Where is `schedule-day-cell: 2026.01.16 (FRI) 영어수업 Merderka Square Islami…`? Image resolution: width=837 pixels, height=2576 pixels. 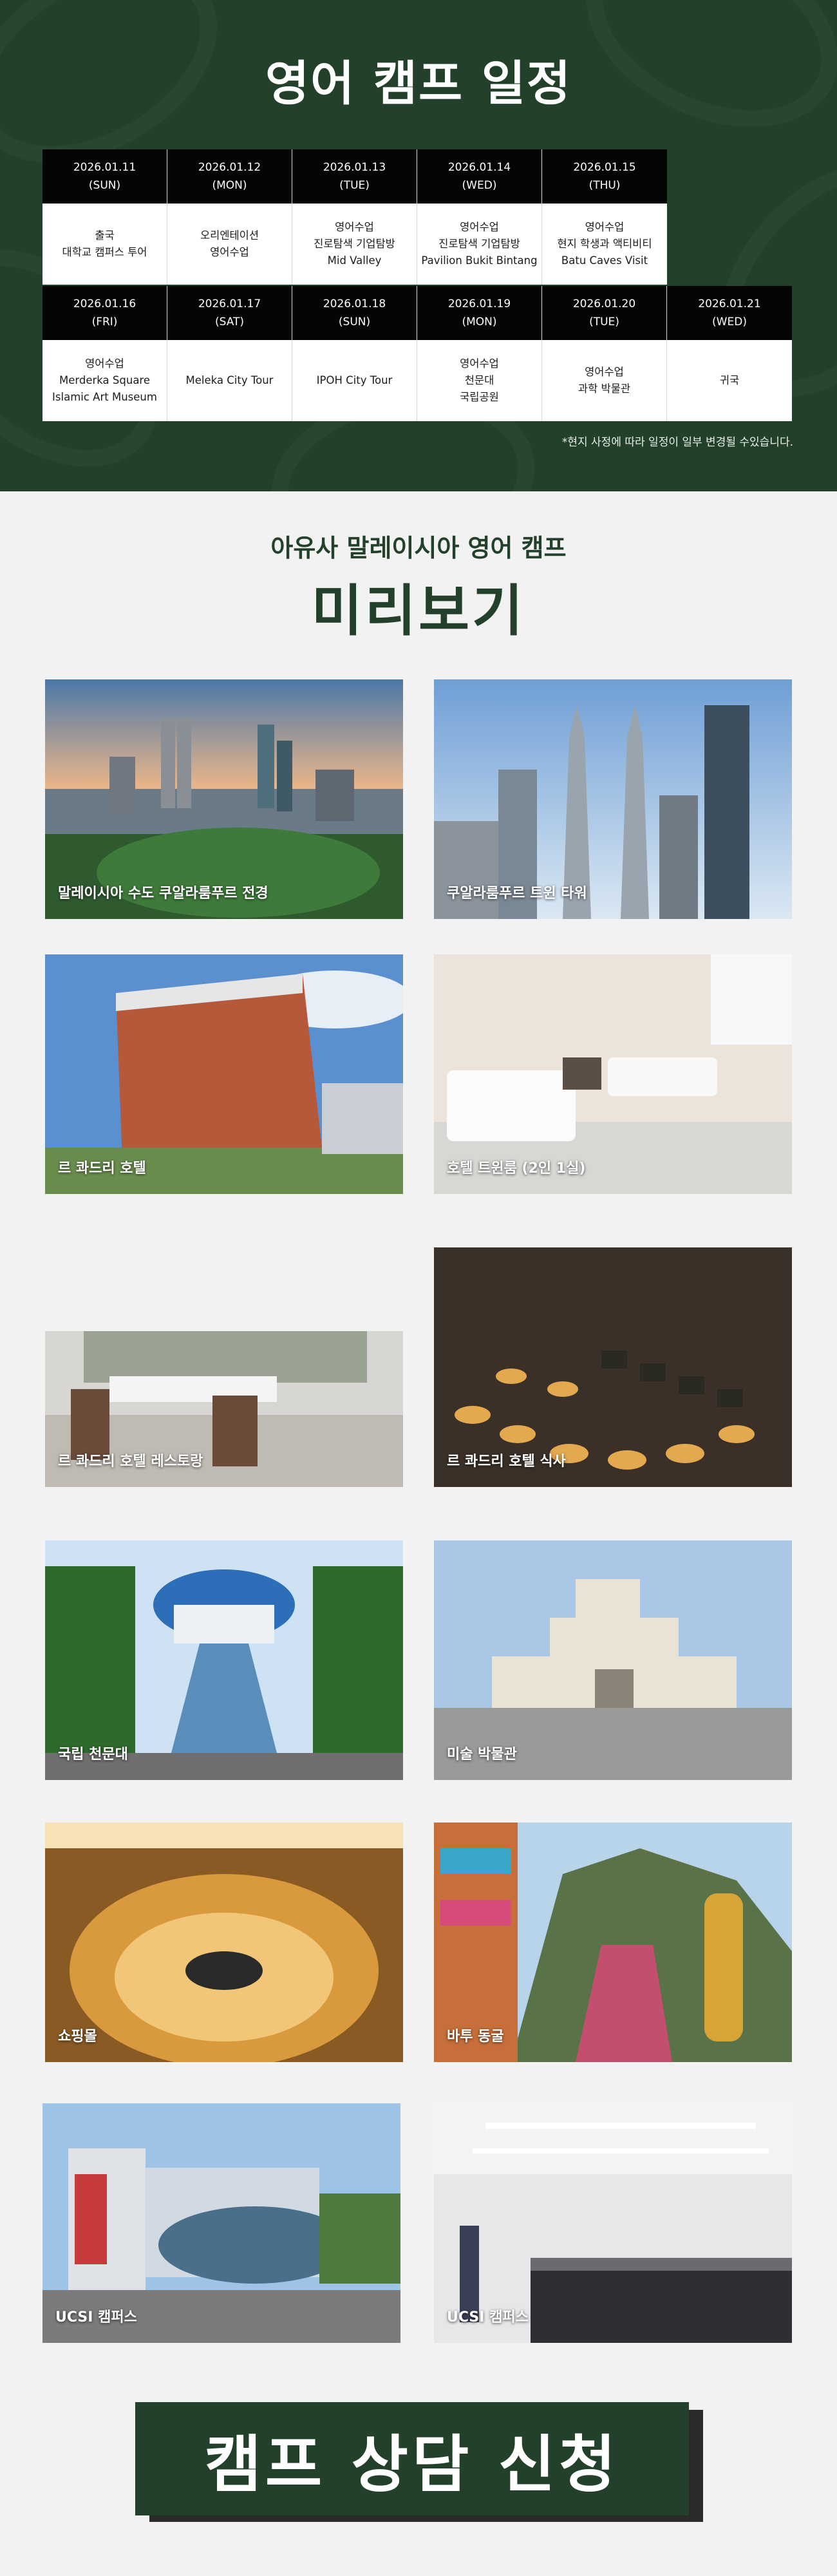
schedule-day-cell: 2026.01.16 (FRI) 영어수업 Merderka Square Islami… is located at coordinates (104, 353).